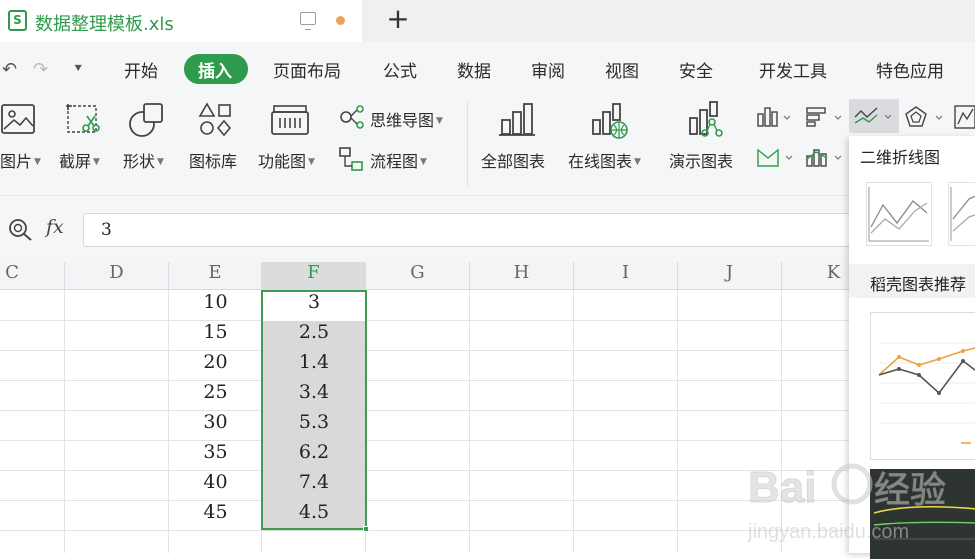 This screenshot has width=975, height=559. Describe the element at coordinates (117, 276) in the screenshot. I see `column-header-d: D` at that location.